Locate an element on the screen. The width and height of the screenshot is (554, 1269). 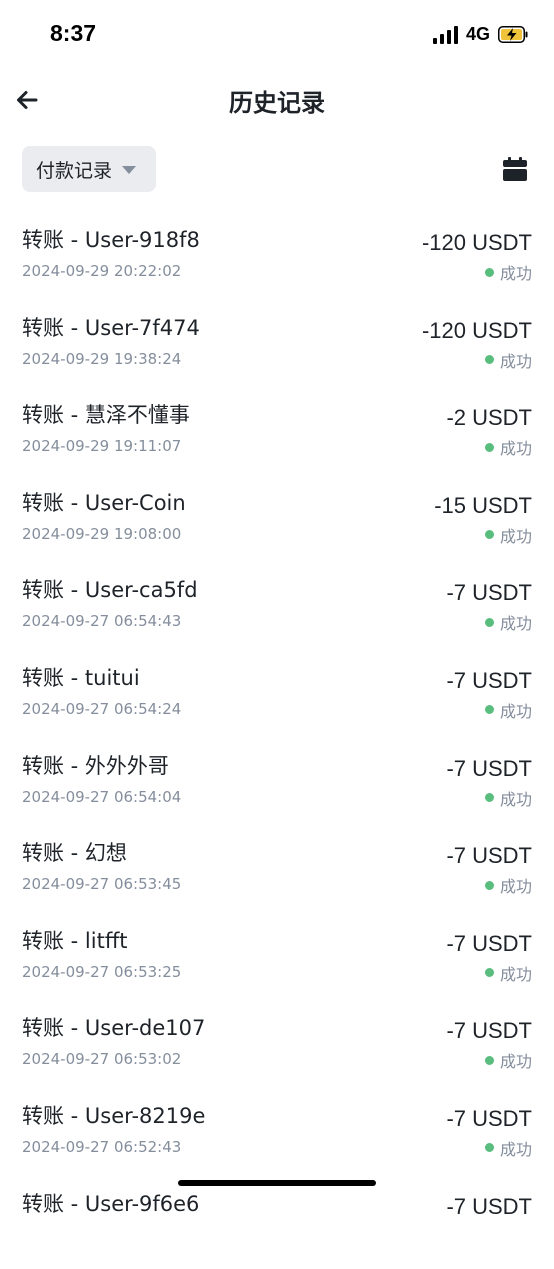
header: 历史记录 is located at coordinates (277, 100).